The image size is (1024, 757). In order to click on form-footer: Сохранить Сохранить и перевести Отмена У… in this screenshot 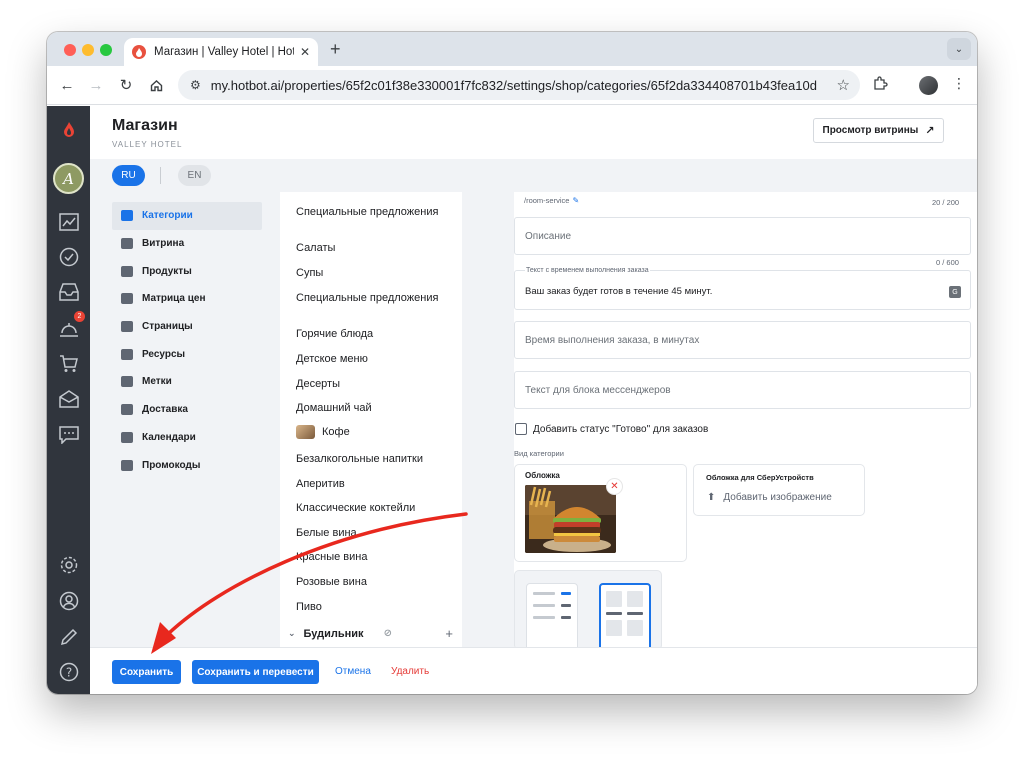, I will do `click(533, 670)`.